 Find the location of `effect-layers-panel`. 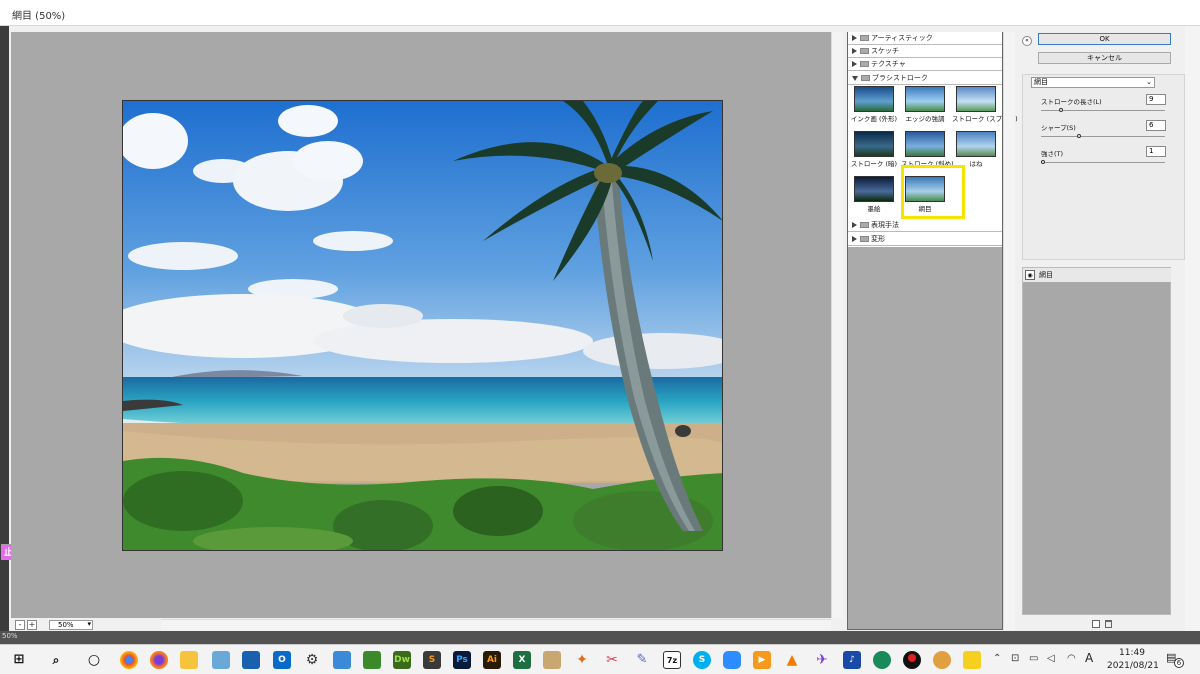

effect-layers-panel is located at coordinates (1096, 441).